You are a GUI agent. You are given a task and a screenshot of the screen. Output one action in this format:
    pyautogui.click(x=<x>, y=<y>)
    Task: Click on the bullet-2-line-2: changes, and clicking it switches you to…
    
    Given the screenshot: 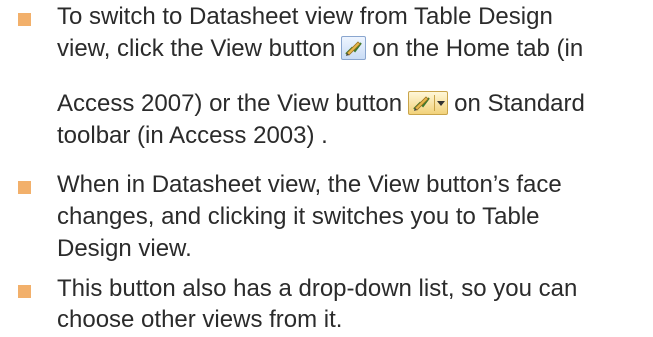 What is the action you would take?
    pyautogui.click(x=298, y=216)
    